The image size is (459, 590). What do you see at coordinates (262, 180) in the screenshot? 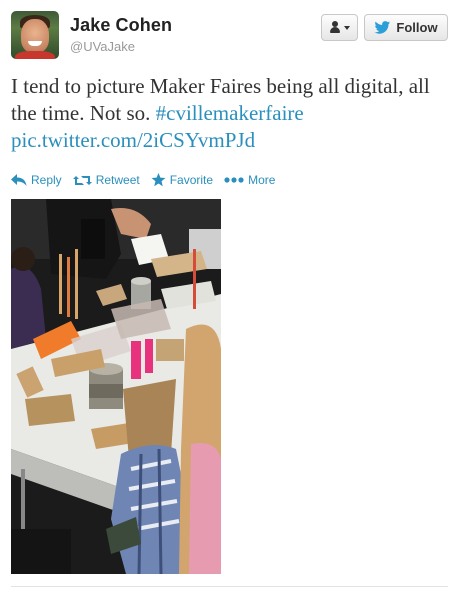
I see `more-label: More` at bounding box center [262, 180].